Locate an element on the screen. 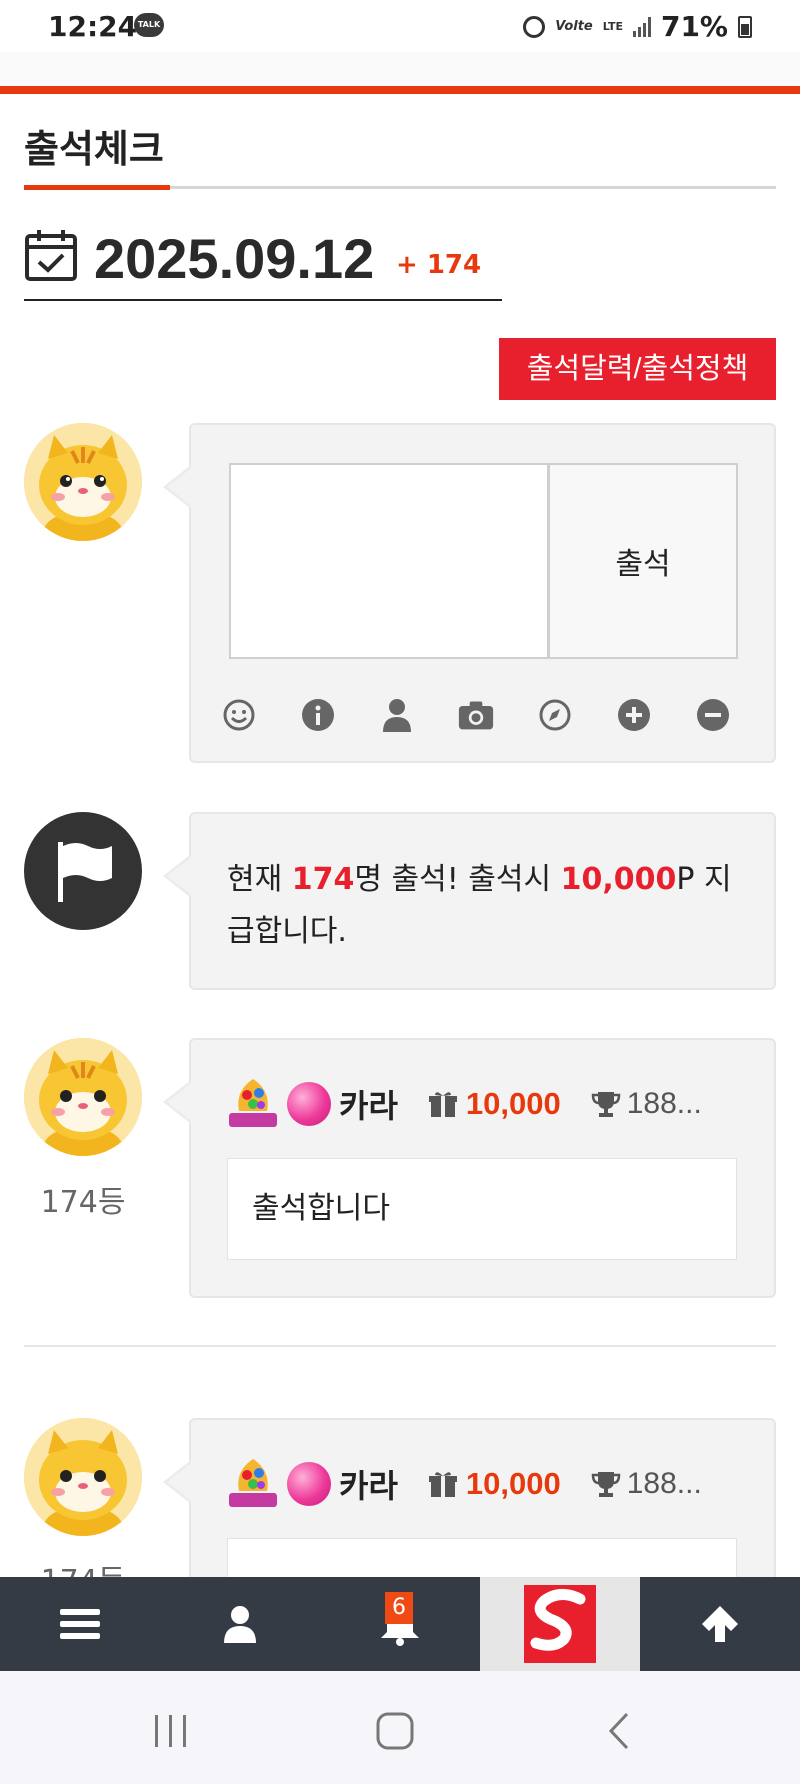 Image resolution: width=800 pixels, height=1784 pixels. signal-icon is located at coordinates (641, 26).